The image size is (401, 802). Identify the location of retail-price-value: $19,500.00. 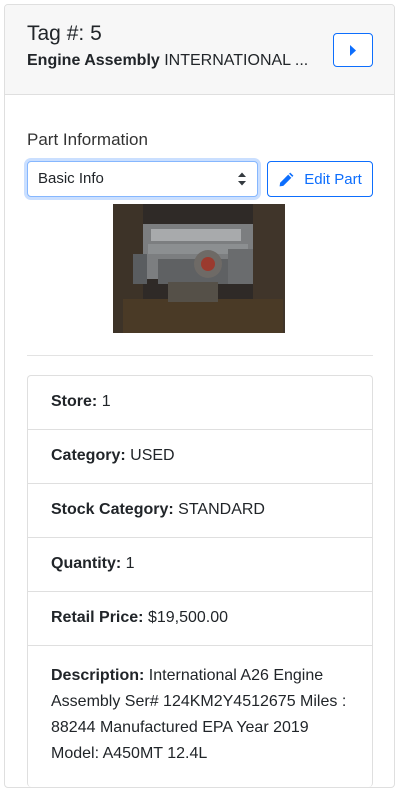
(188, 617).